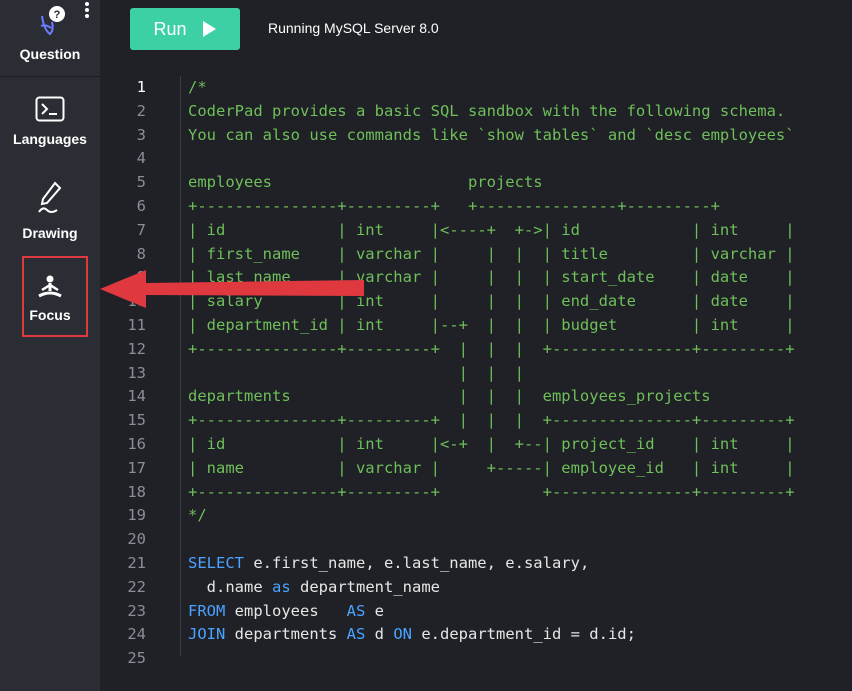  I want to click on code-comment: */, so click(197, 515).